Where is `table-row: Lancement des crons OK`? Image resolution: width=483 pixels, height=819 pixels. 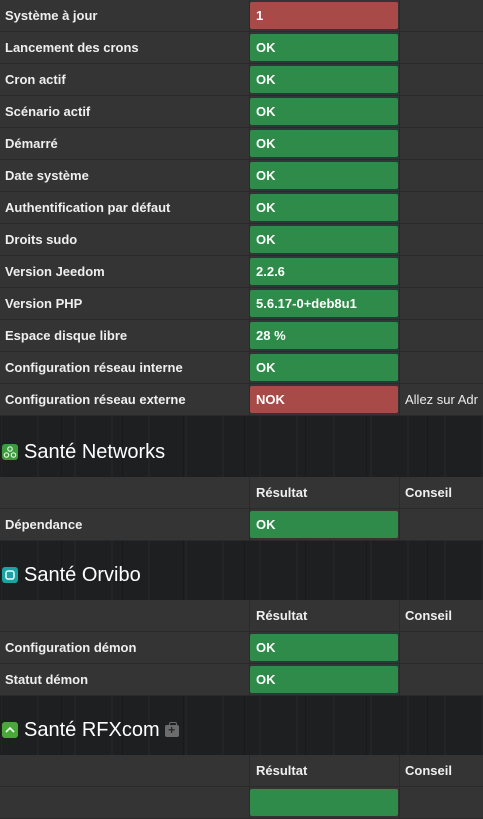 table-row: Lancement des crons OK is located at coordinates (241, 48).